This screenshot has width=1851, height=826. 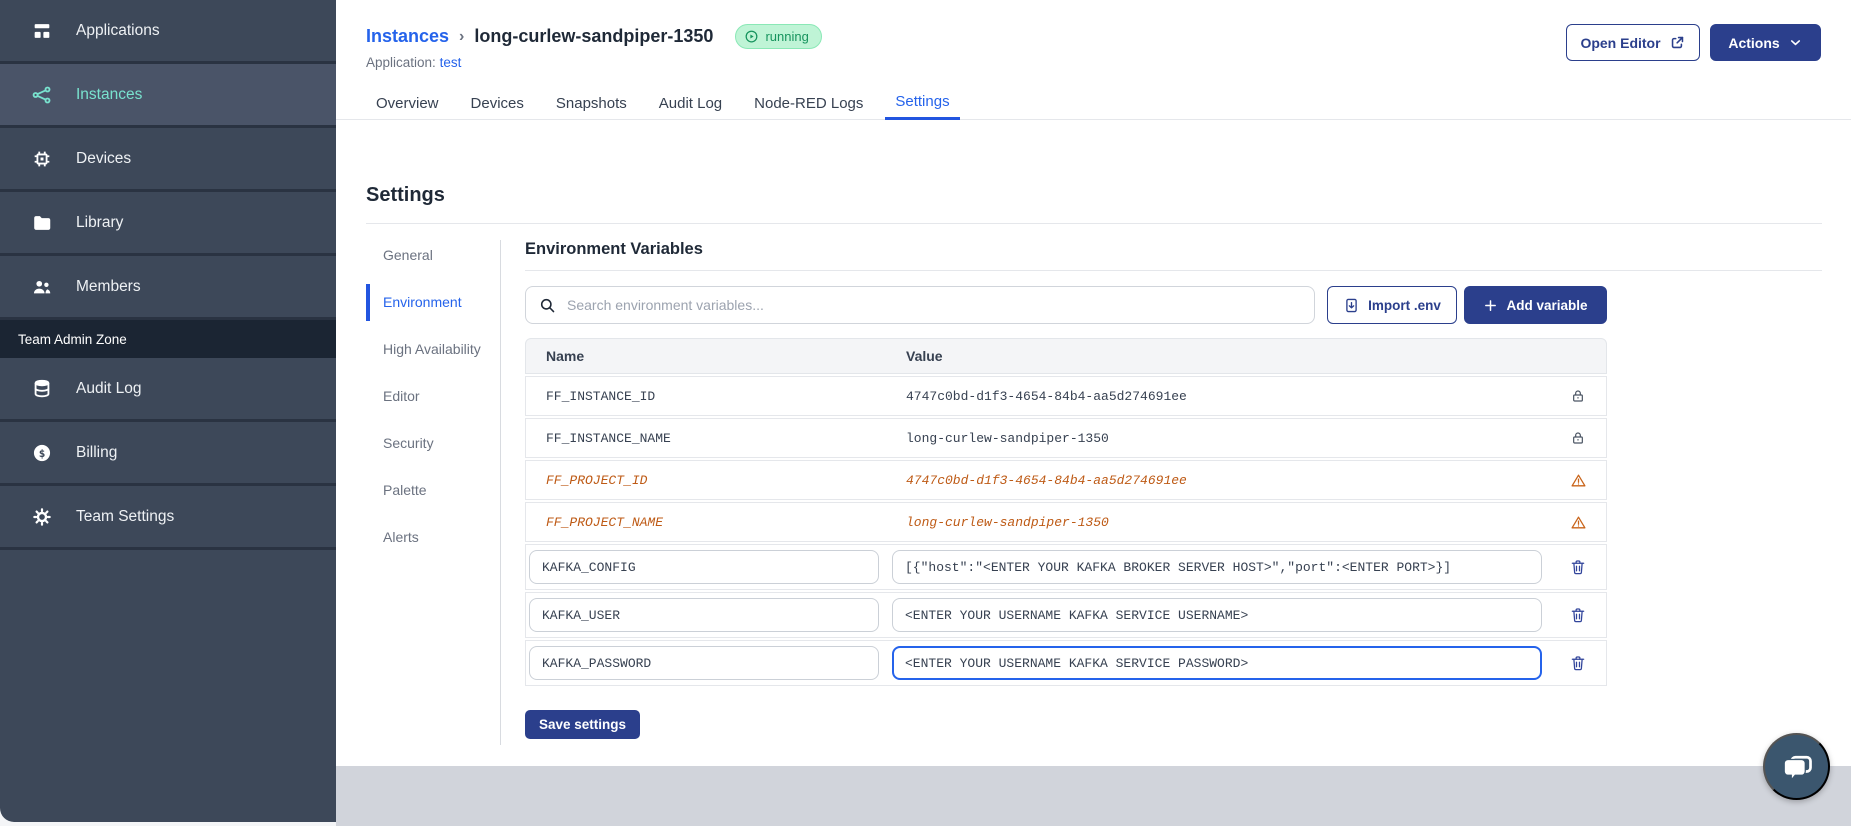 What do you see at coordinates (168, 224) in the screenshot?
I see `sidebar-item-library: Library` at bounding box center [168, 224].